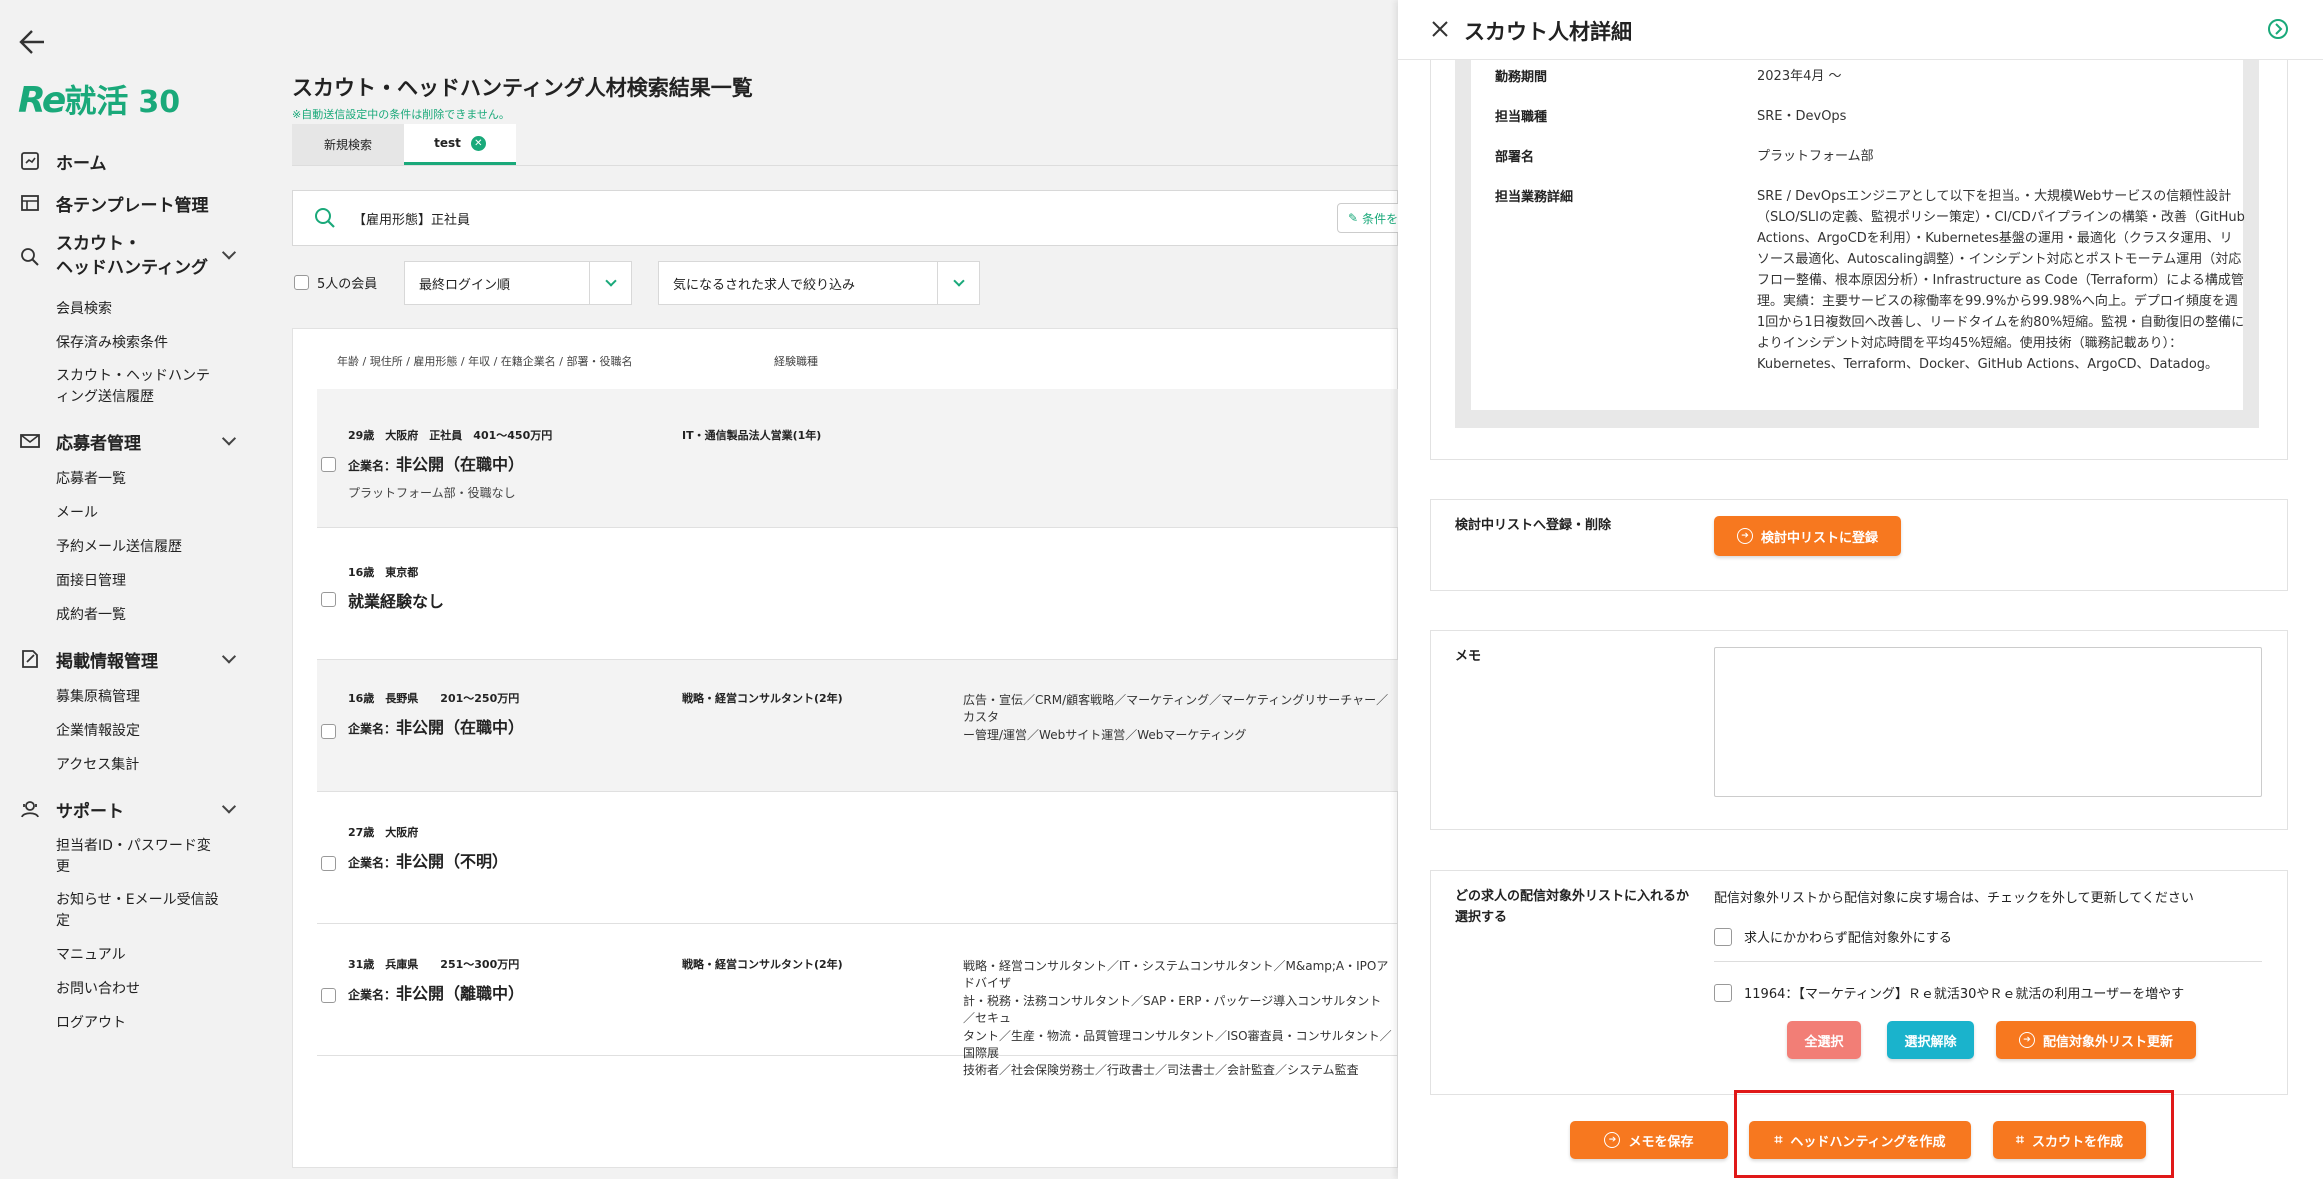  Describe the element at coordinates (1440, 29) in the screenshot. I see `close-icon` at that location.